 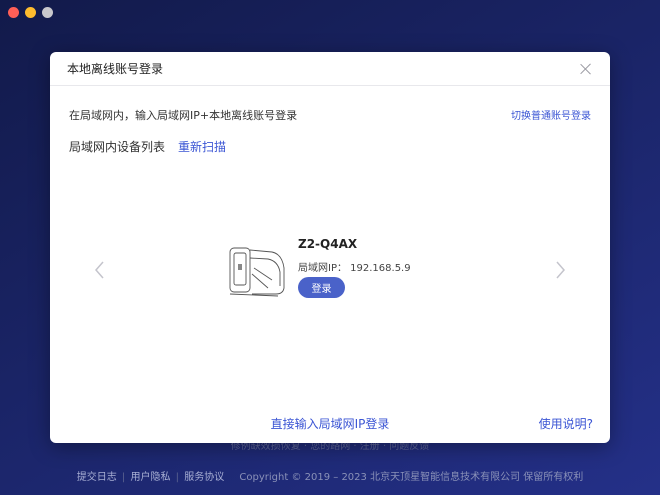 I want to click on device-list-title: 局域网内设备列表, so click(x=117, y=147).